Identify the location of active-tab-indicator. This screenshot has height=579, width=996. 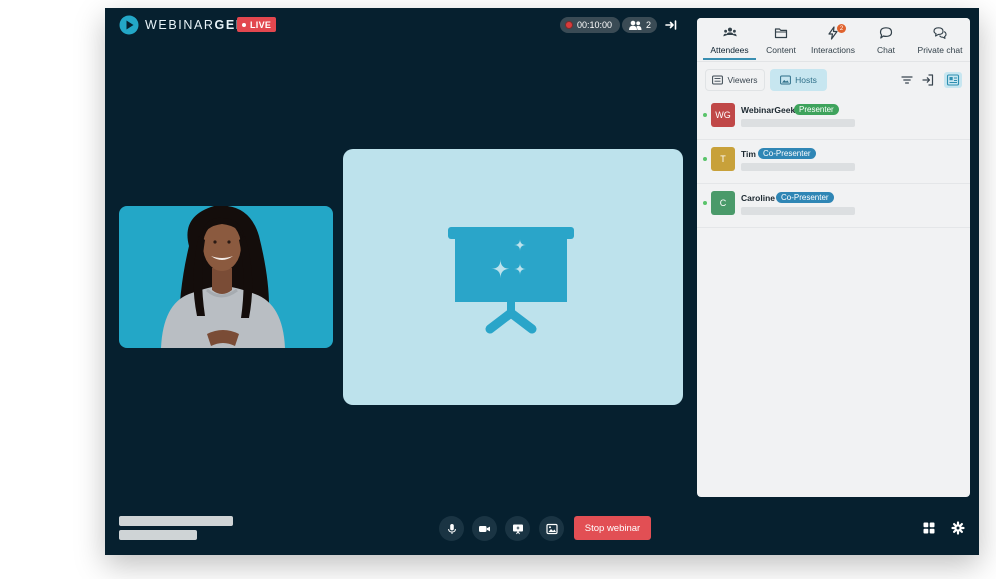
(729, 59).